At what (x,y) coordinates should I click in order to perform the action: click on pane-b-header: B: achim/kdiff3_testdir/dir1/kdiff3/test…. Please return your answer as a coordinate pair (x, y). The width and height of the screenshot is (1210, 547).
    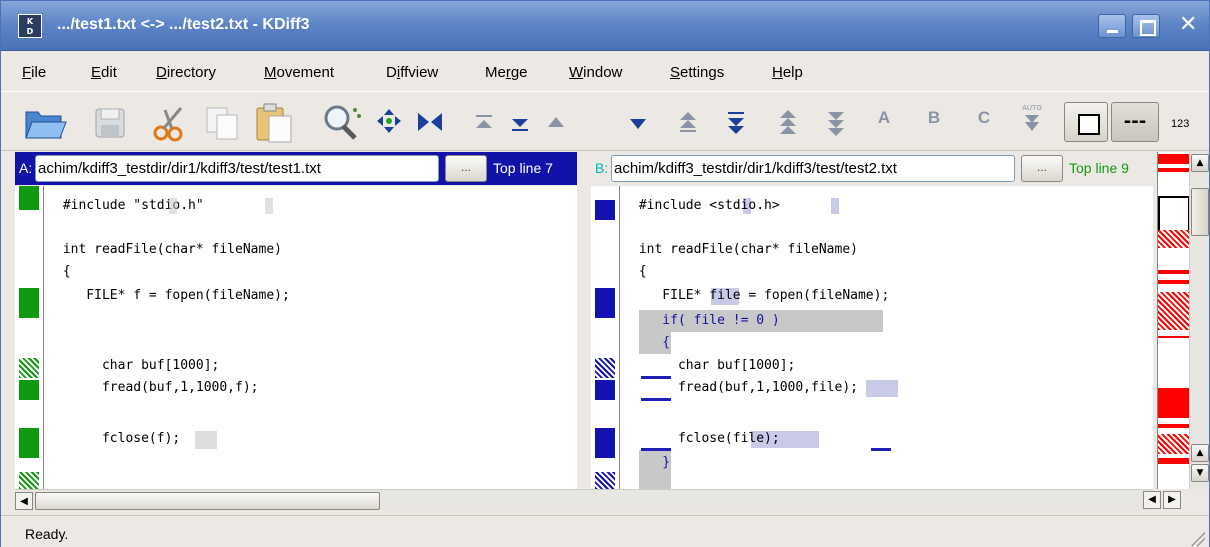
    Looking at the image, I should click on (872, 168).